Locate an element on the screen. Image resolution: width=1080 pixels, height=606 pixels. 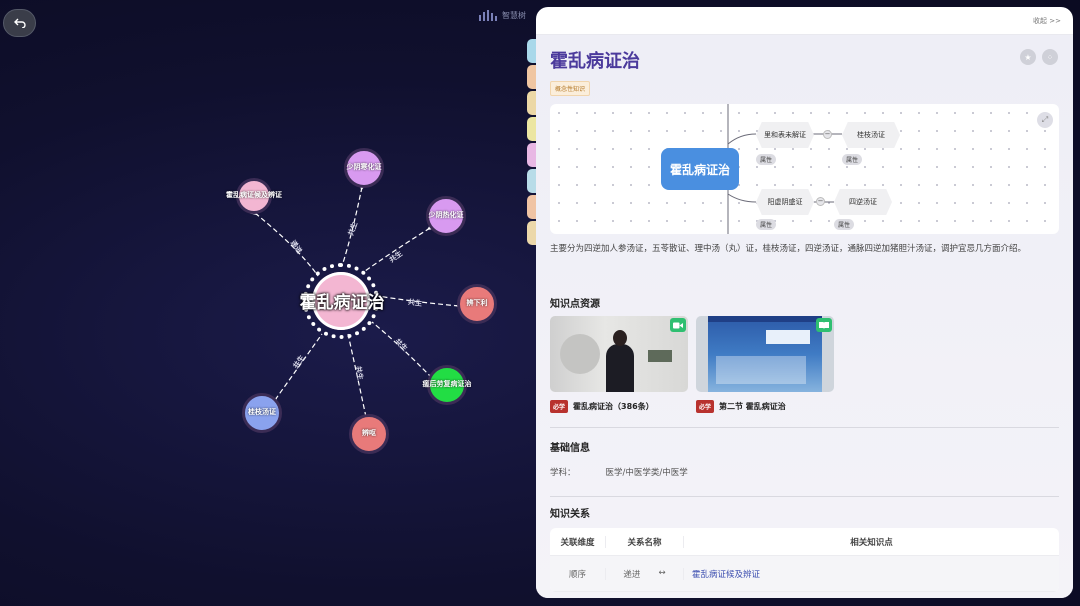
subject-label: 学科： is located at coordinates (563, 473).